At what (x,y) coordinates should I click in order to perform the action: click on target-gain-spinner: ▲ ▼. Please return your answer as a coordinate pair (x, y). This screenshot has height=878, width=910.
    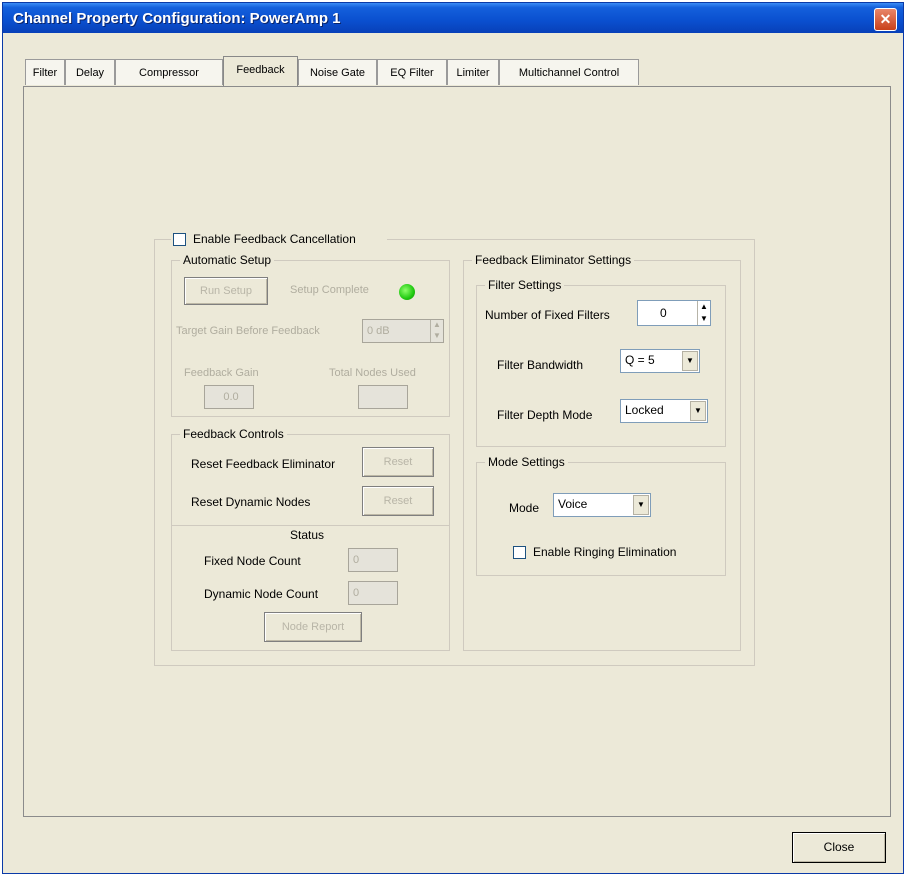
    Looking at the image, I should click on (436, 331).